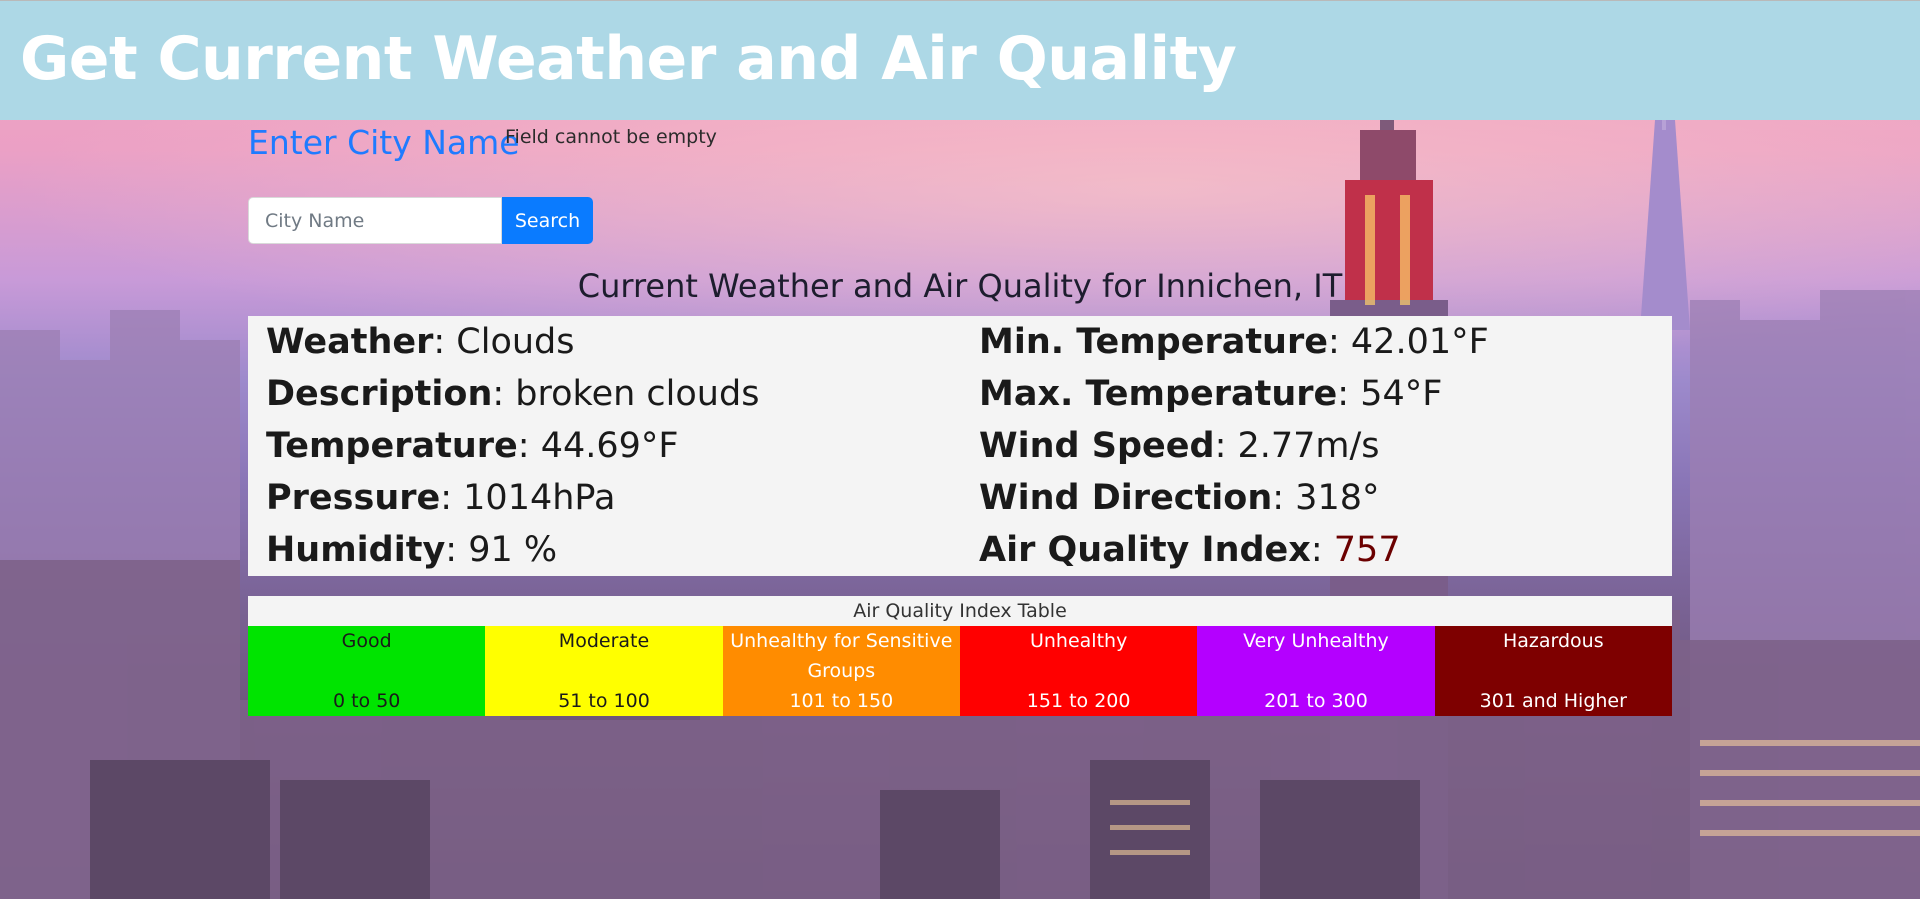 The width and height of the screenshot is (1920, 899). I want to click on weather-row: Weather: Clouds, so click(420, 342).